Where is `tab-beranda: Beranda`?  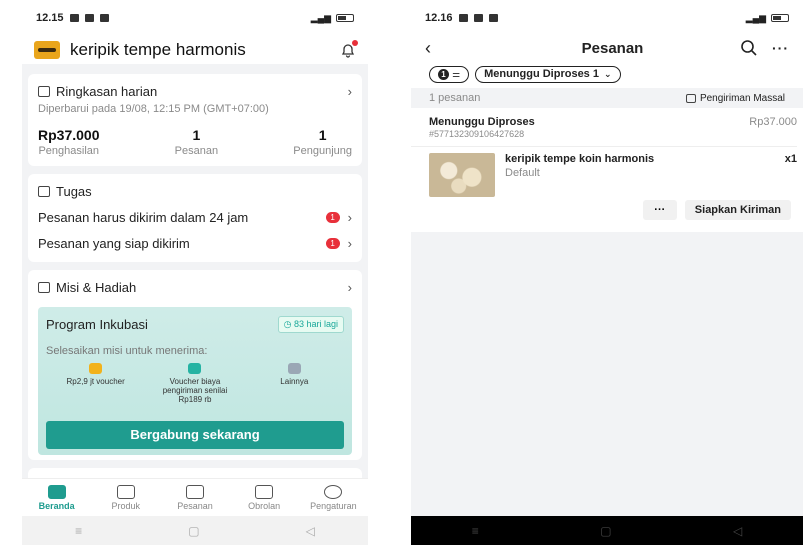
tab-beranda: Beranda is located at coordinates (57, 497).